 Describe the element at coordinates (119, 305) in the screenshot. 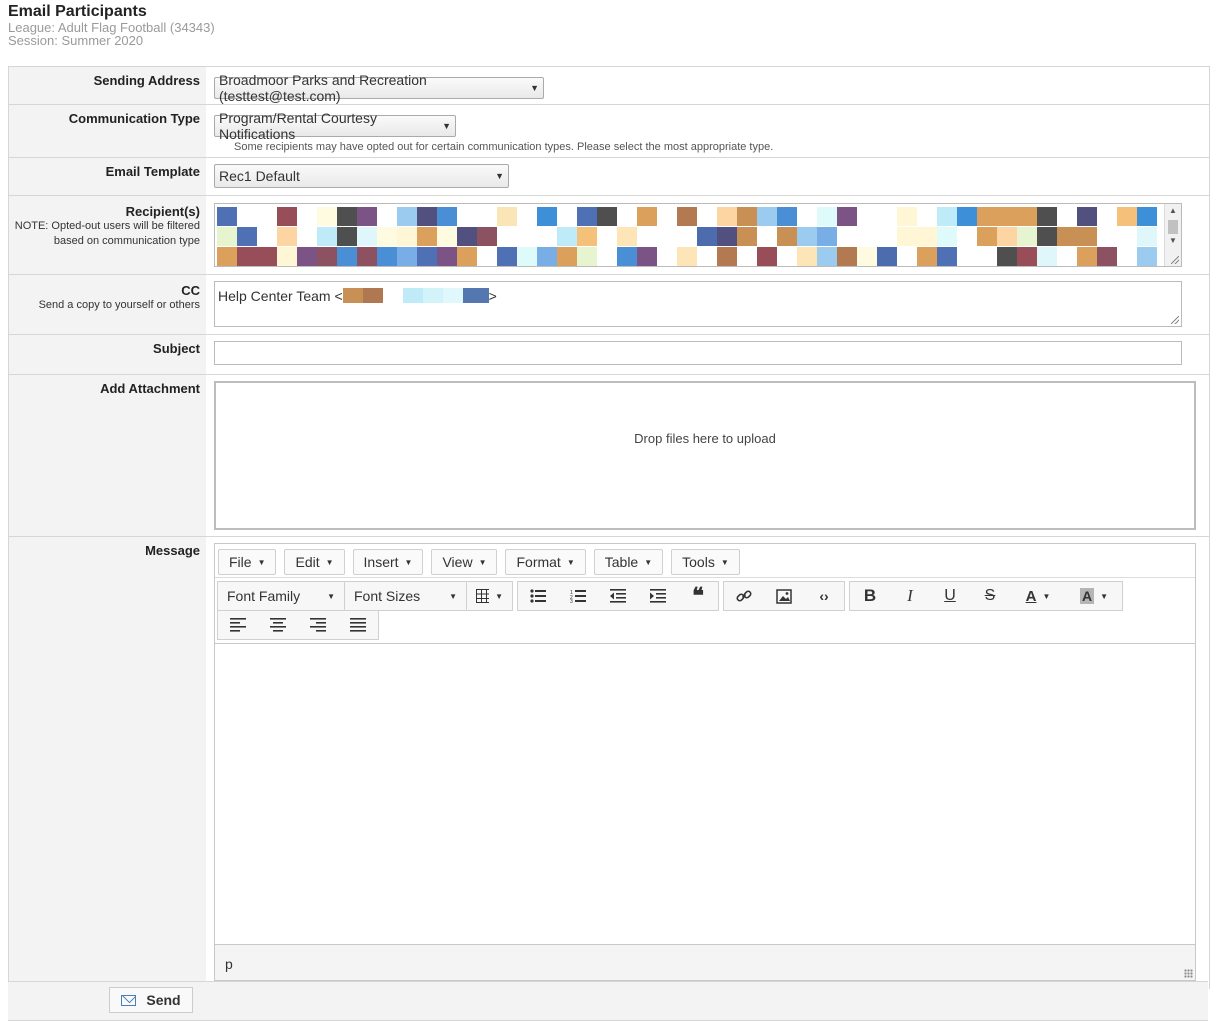

I see `cc-note: Send a copy to yourself or others` at that location.